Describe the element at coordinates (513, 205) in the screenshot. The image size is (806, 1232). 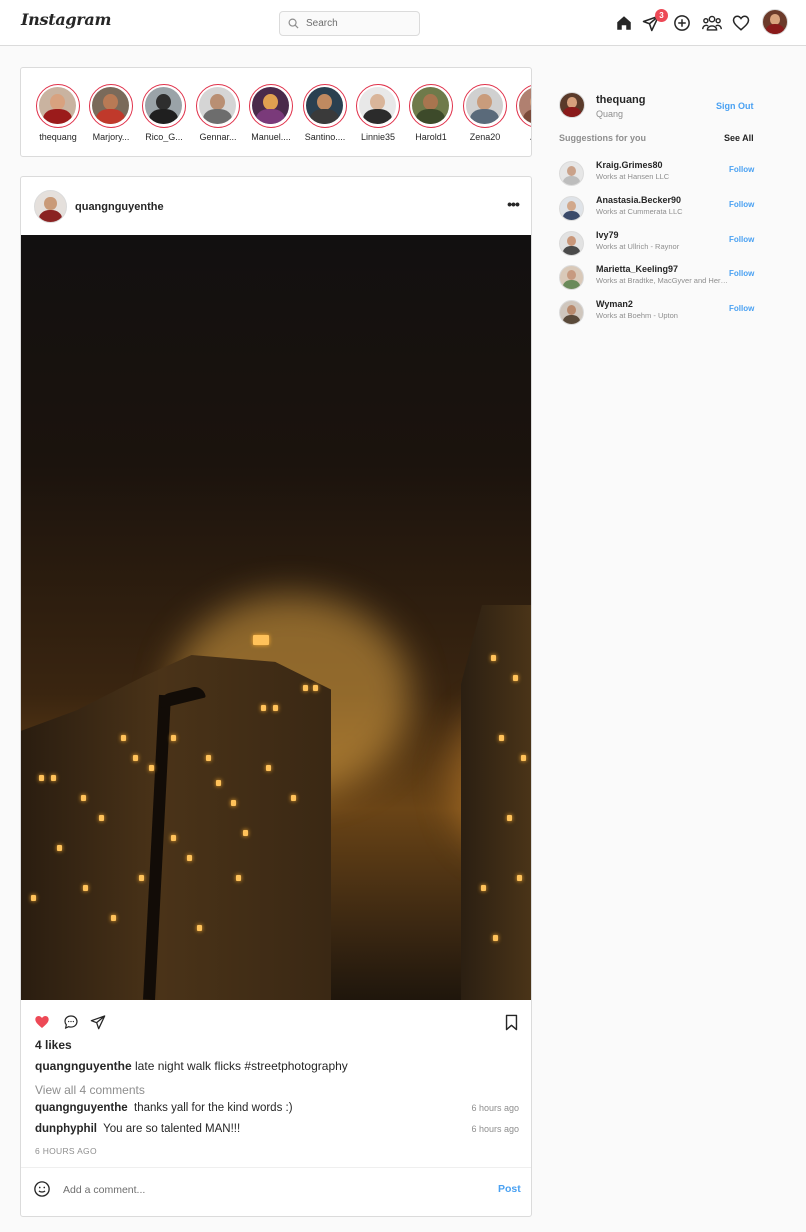
I see `more-options-icon: •••` at that location.